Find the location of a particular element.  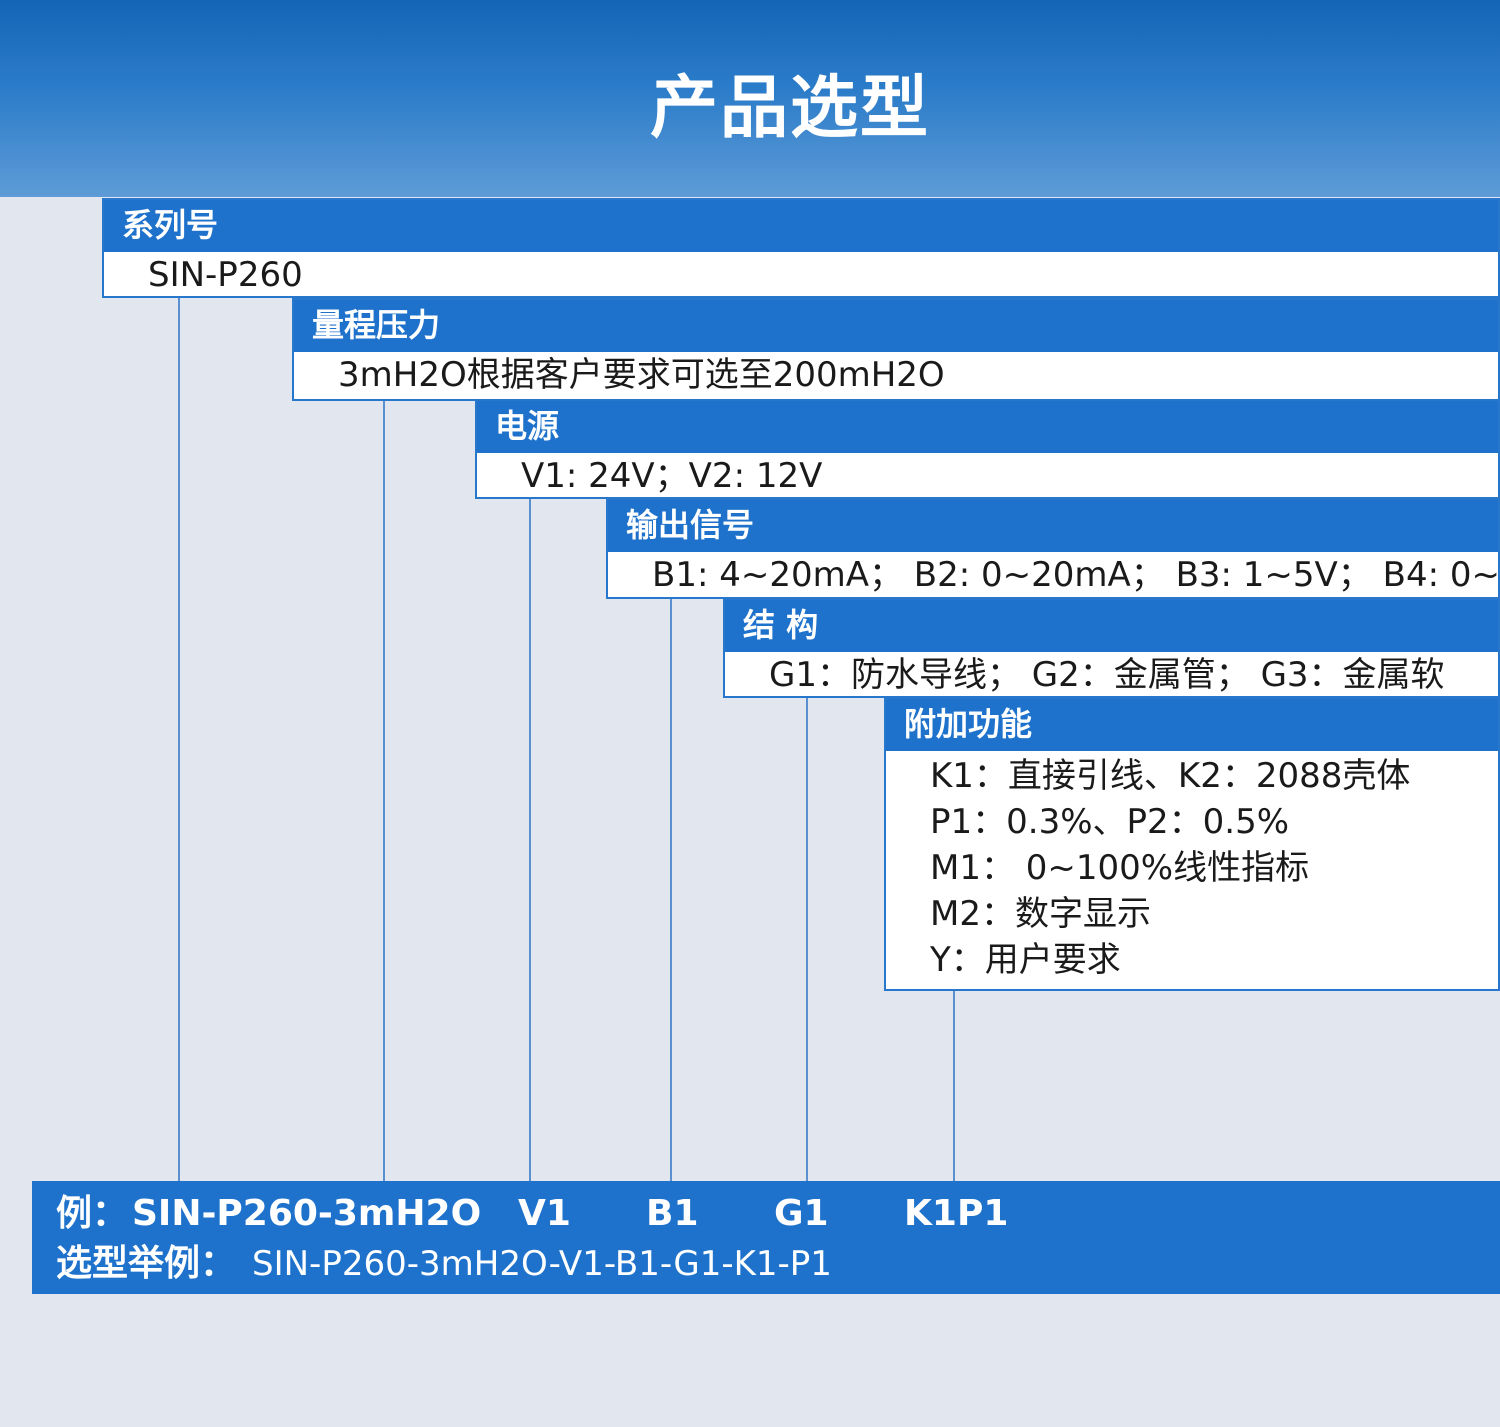

section-output-title: 输出信号 is located at coordinates (1053, 526).